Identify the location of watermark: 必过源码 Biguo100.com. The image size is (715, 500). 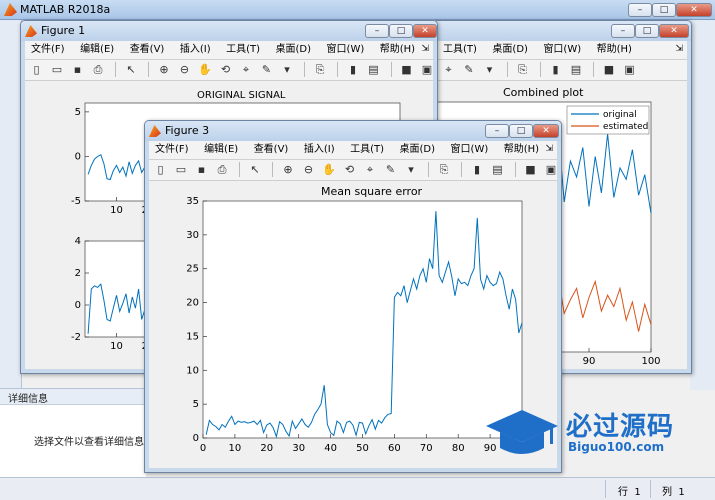
(582, 434).